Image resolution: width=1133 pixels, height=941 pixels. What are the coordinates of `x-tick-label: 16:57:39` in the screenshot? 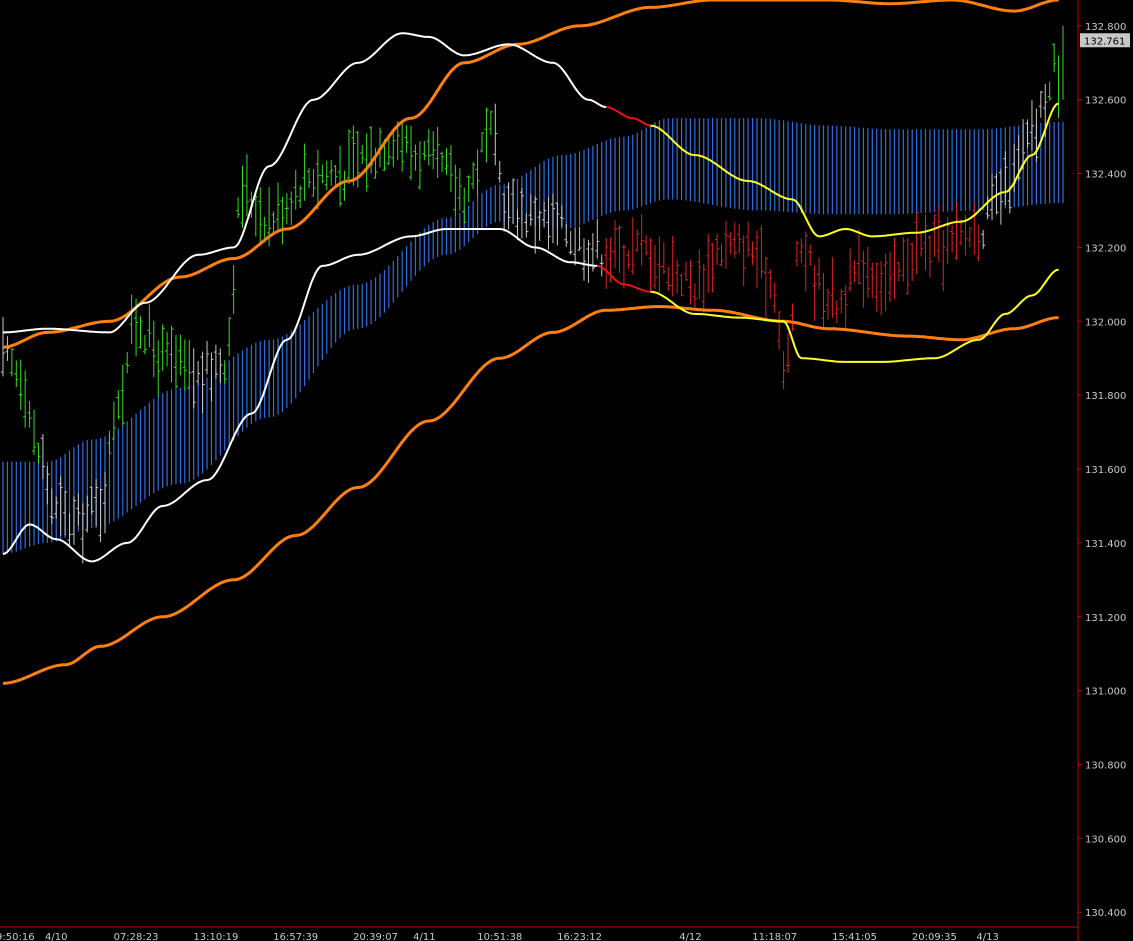 It's located at (295, 936).